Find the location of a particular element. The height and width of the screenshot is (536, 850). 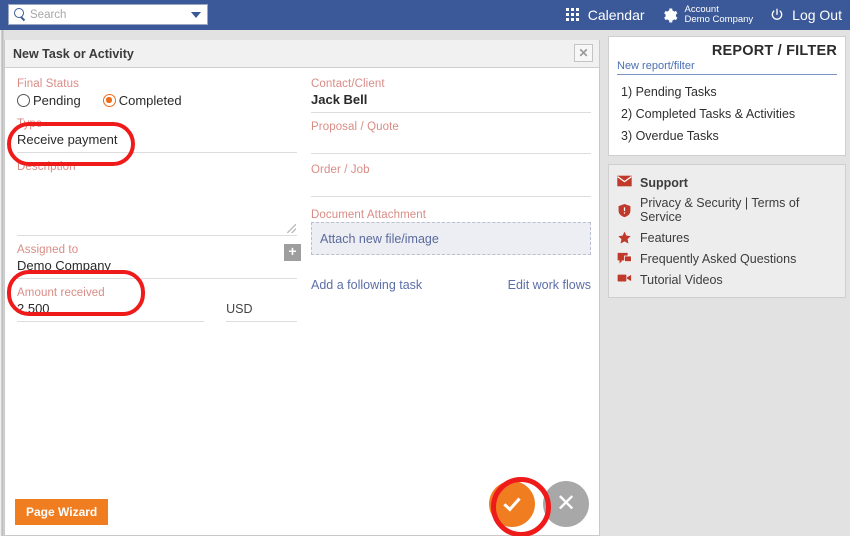

final-status-label: Final Status is located at coordinates (48, 84).